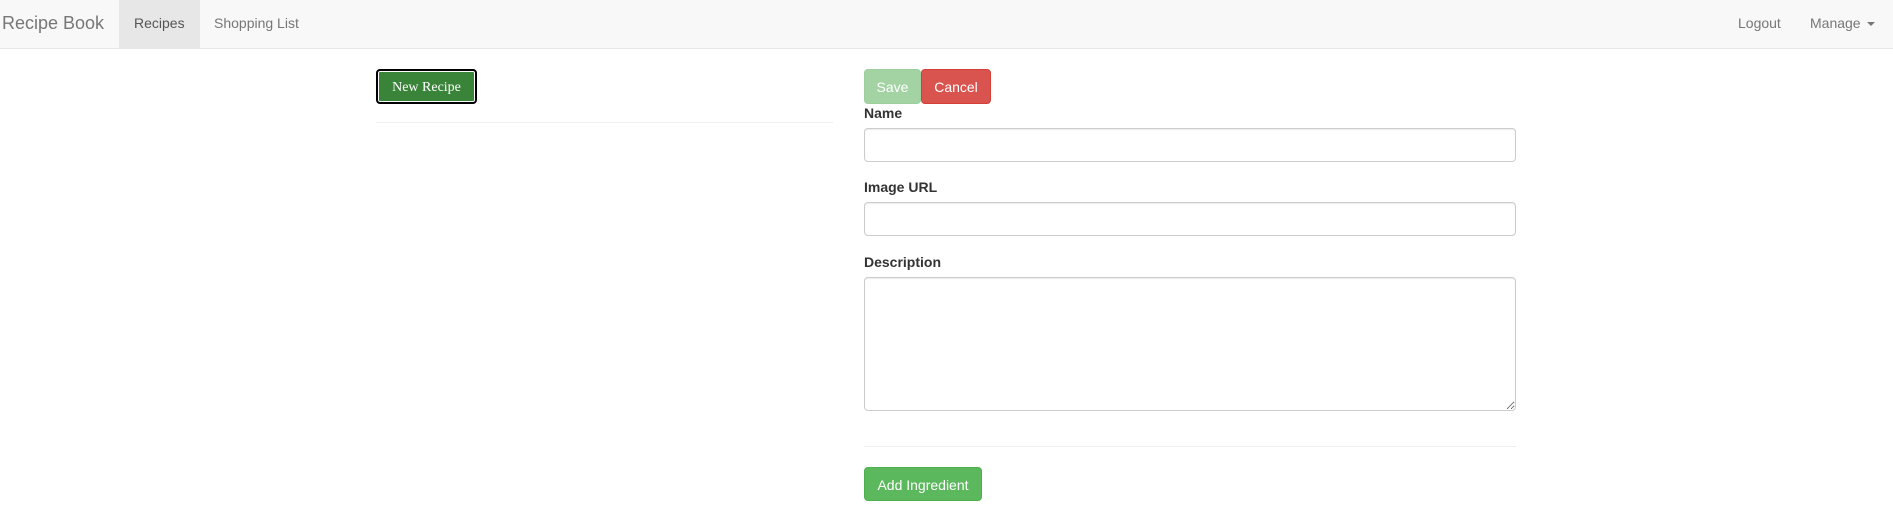  What do you see at coordinates (159, 24) in the screenshot?
I see `nav-item-recipes: Recipes` at bounding box center [159, 24].